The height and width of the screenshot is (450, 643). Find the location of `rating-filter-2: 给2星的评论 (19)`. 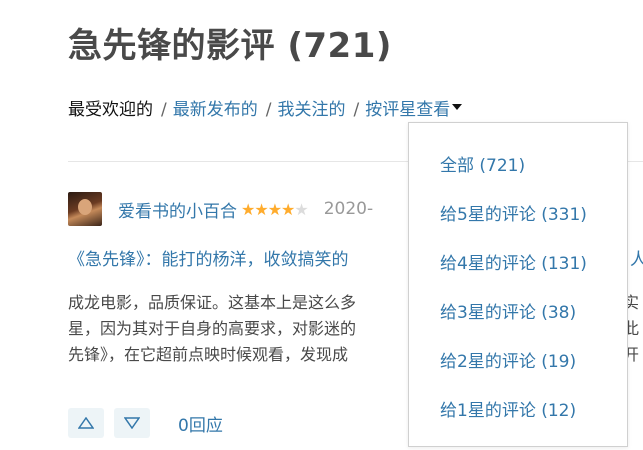

rating-filter-2: 给2星的评论 (19) is located at coordinates (508, 359).